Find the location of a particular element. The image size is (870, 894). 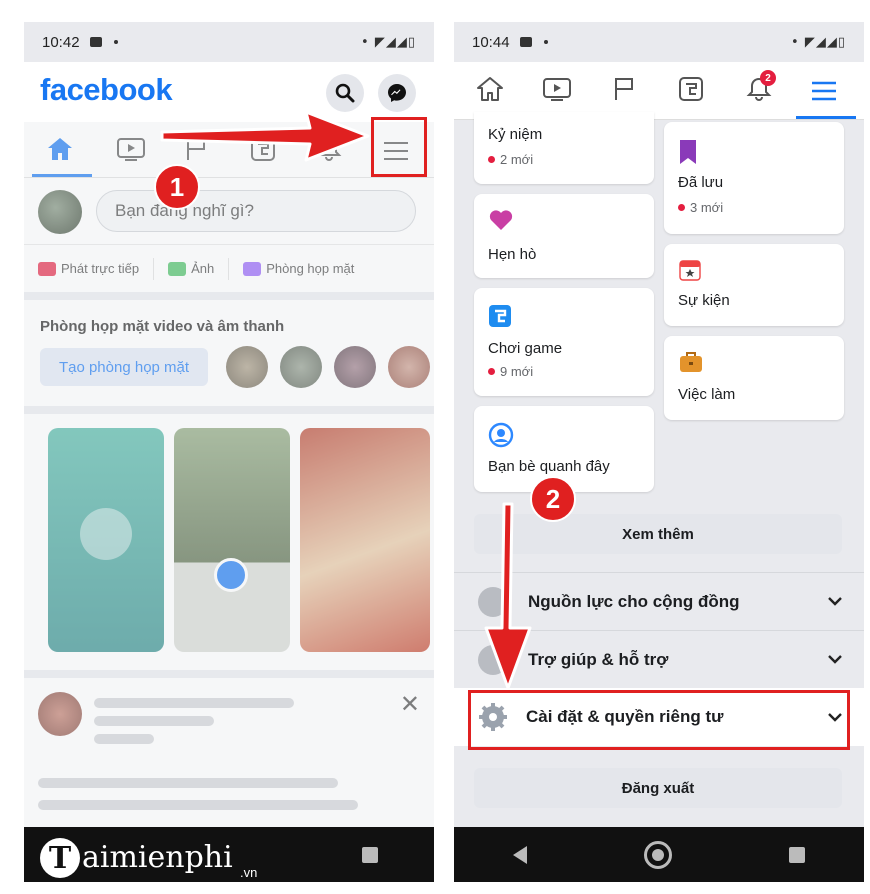

room-video-icon is located at coordinates (252, 268).